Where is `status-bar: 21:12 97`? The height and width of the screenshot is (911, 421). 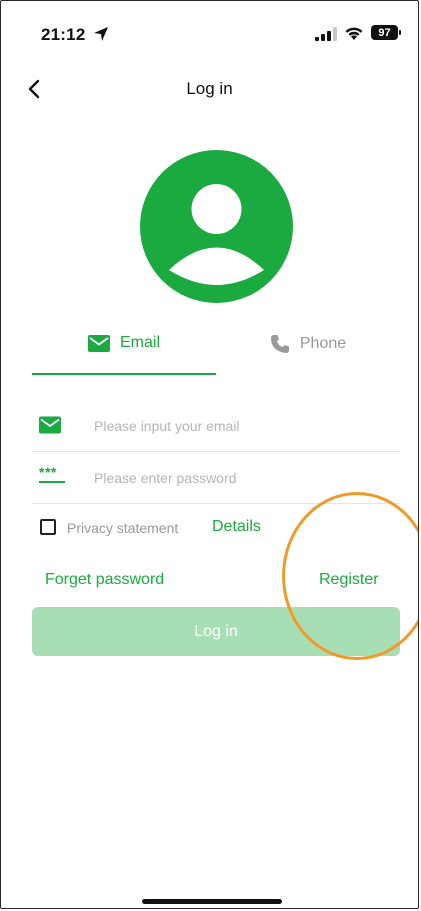 status-bar: 21:12 97 is located at coordinates (209, 31).